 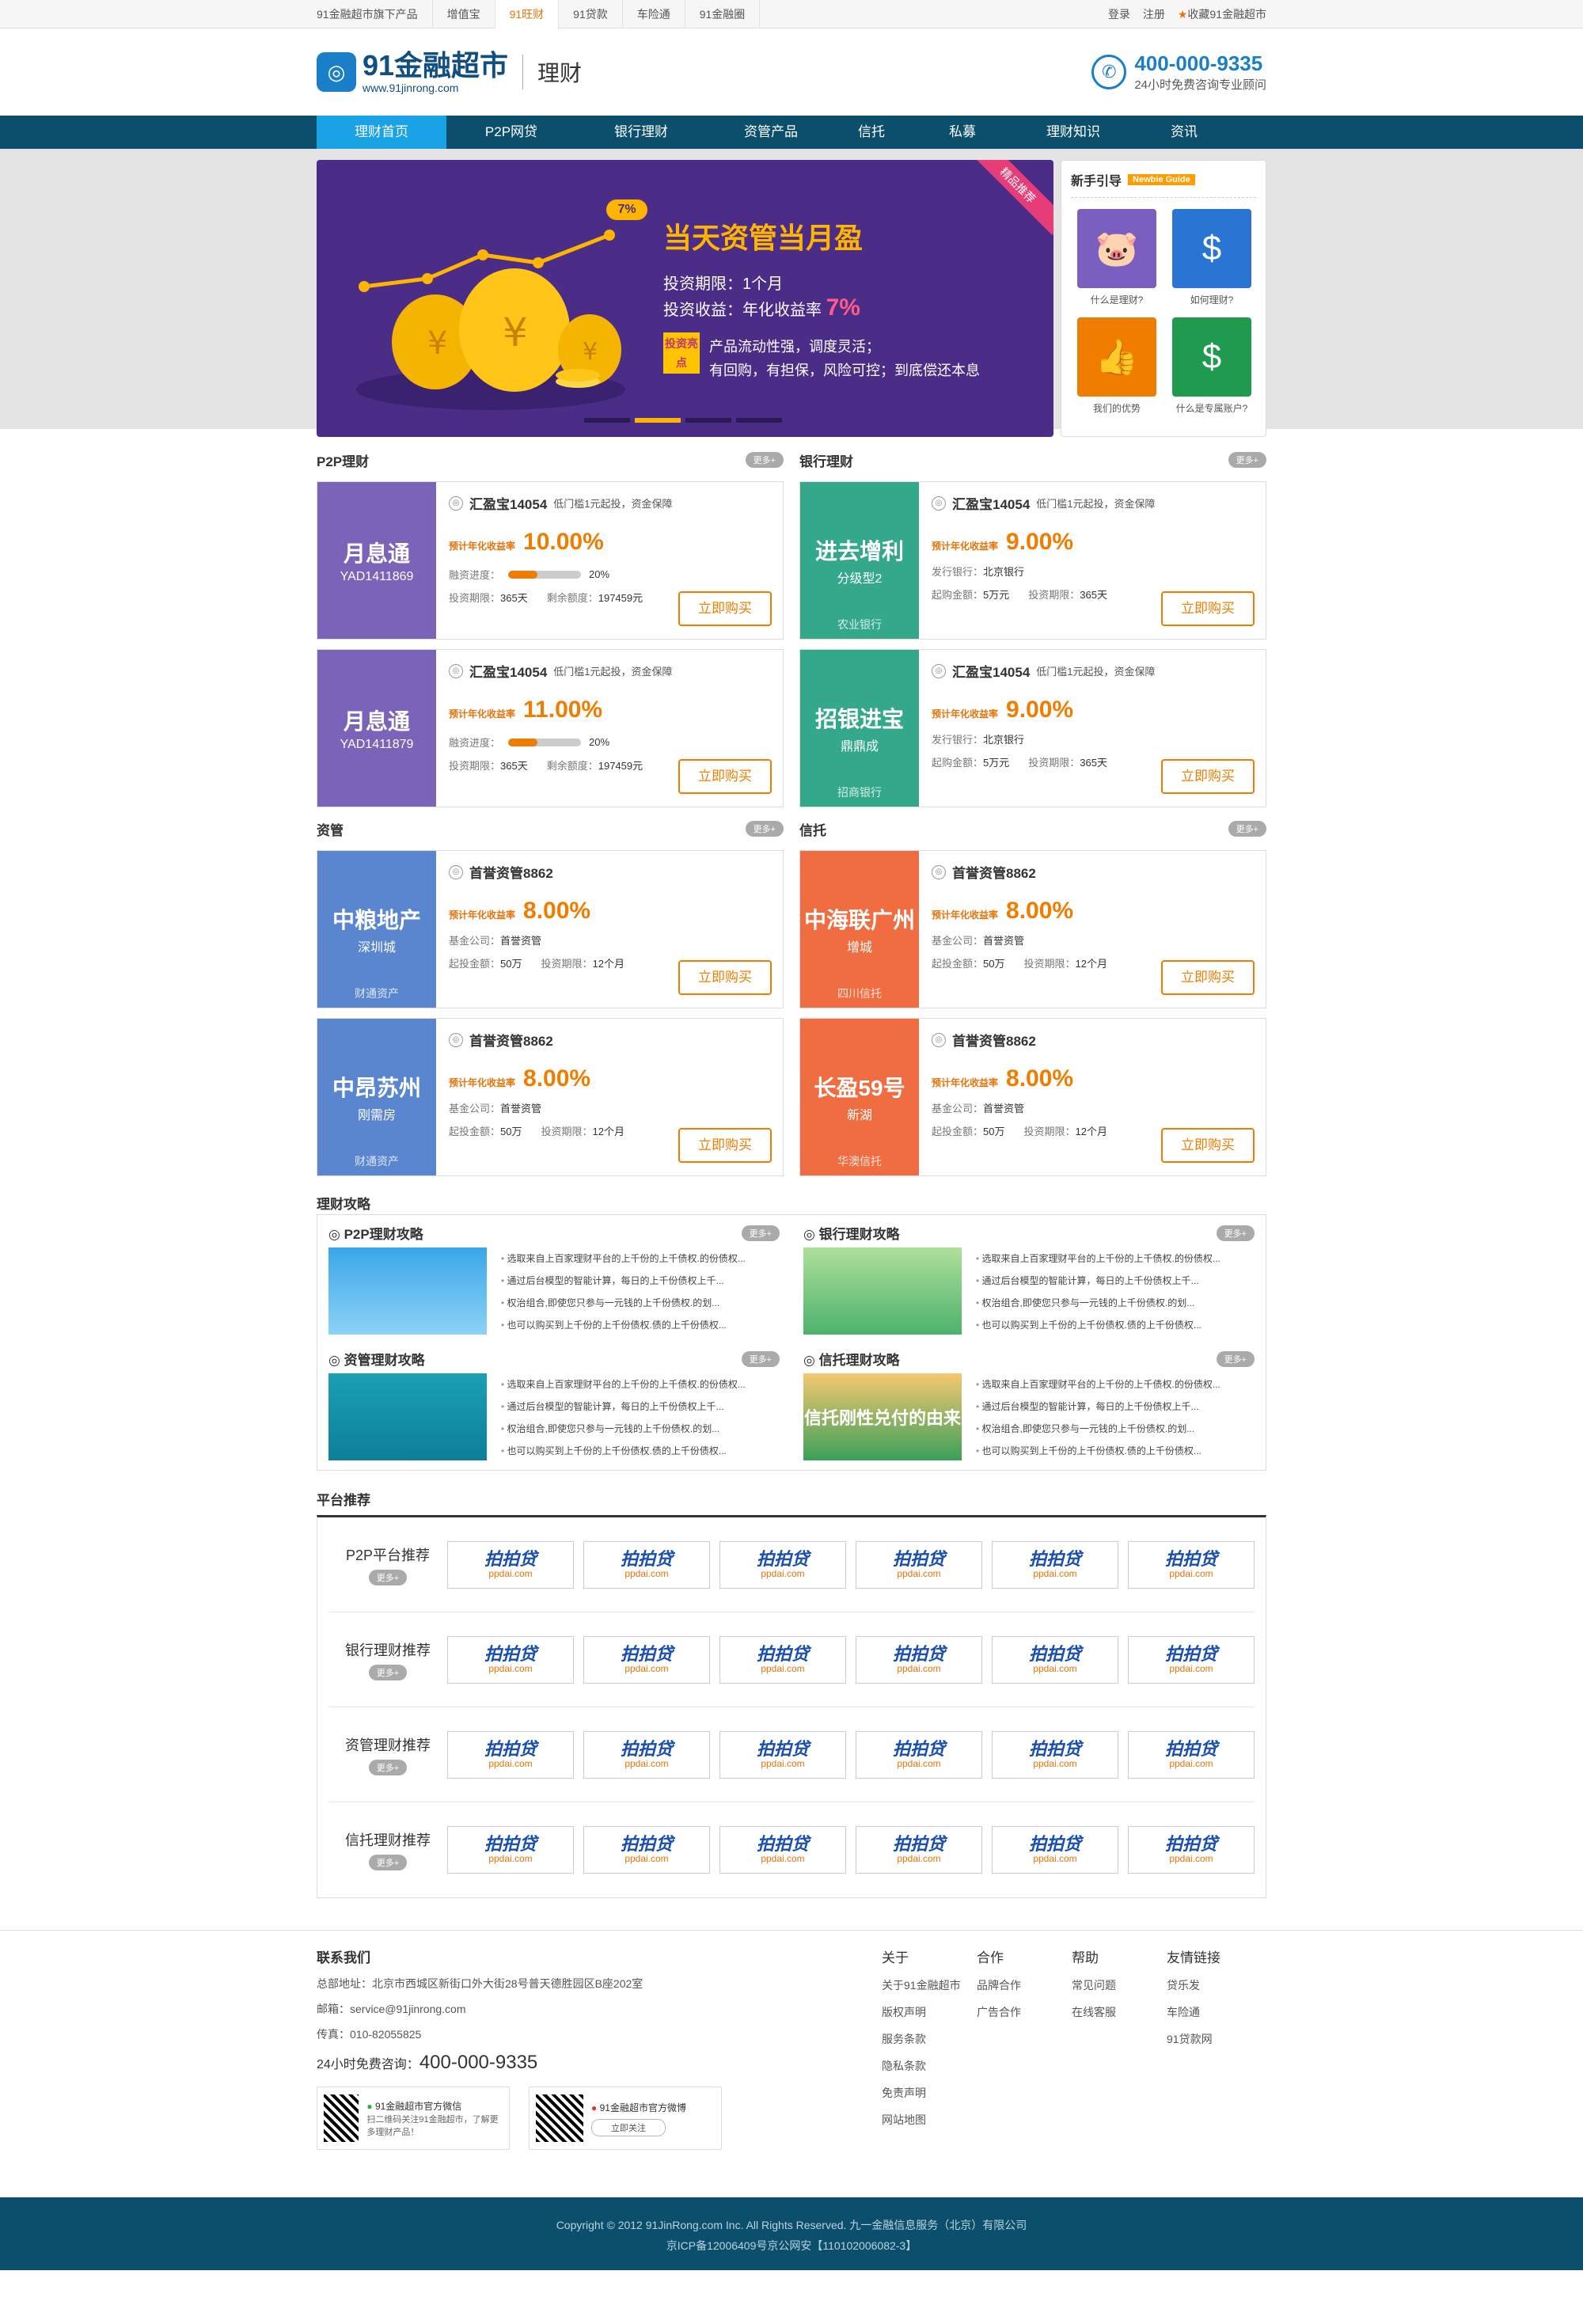 What do you see at coordinates (628, 2127) in the screenshot?
I see `follow-button: 立即关注` at bounding box center [628, 2127].